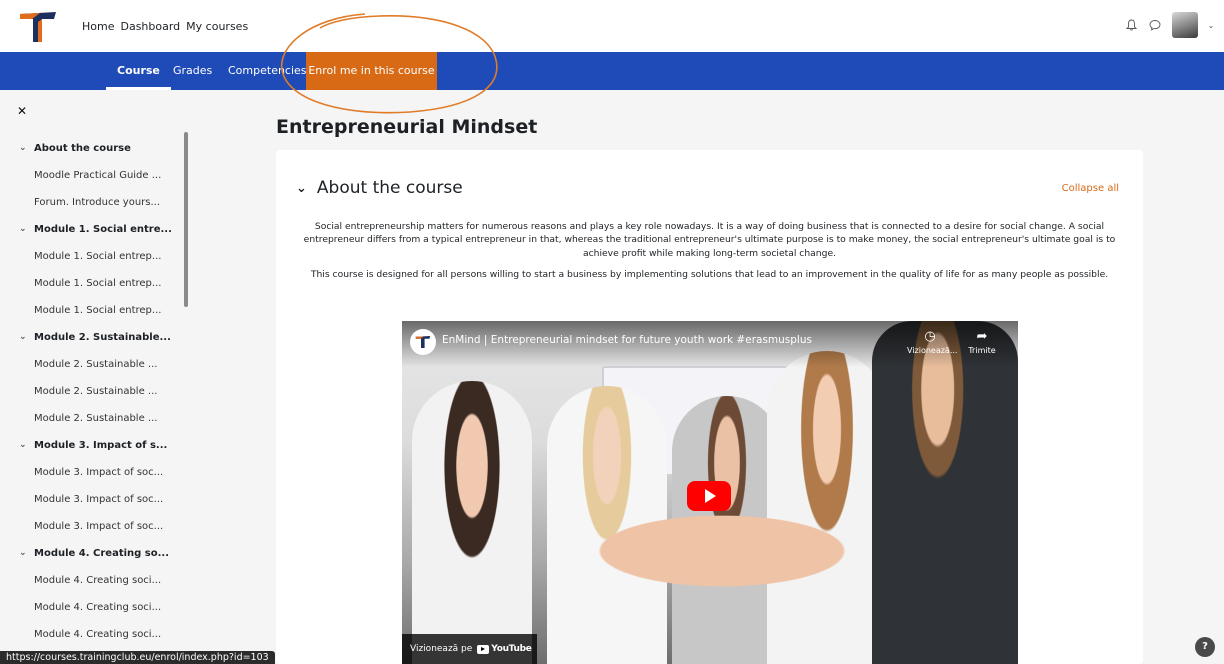 Image resolution: width=1224 pixels, height=664 pixels. What do you see at coordinates (371, 71) in the screenshot?
I see `enrol-button: Enrol me in this course` at bounding box center [371, 71].